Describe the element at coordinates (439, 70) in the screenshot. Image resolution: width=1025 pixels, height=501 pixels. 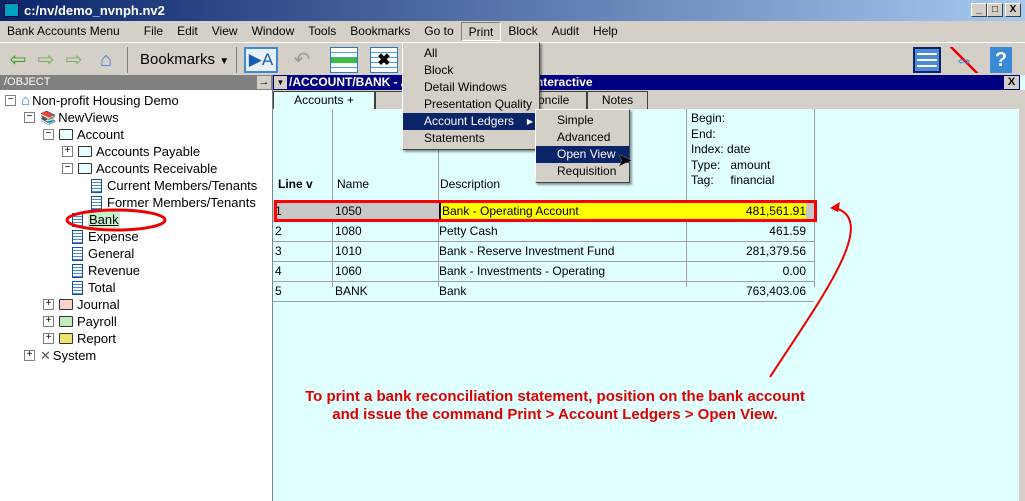
I see `menu-item-label: Block` at that location.